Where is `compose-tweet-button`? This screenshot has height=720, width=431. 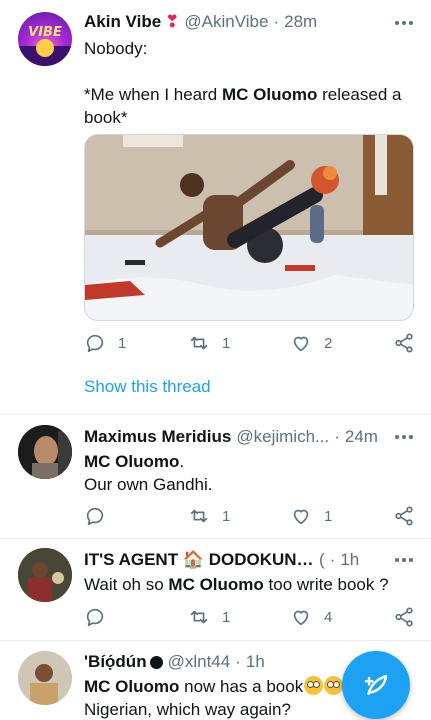
compose-tweet-button is located at coordinates (376, 685).